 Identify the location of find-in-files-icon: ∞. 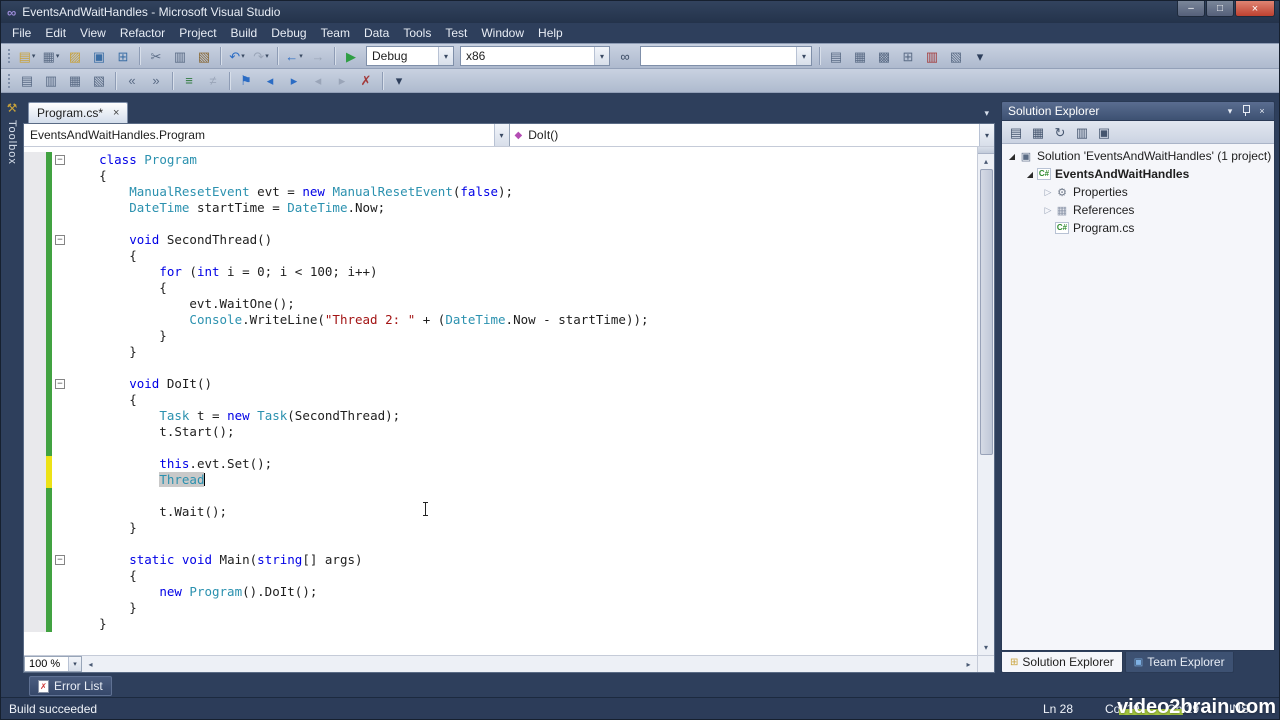
(625, 56).